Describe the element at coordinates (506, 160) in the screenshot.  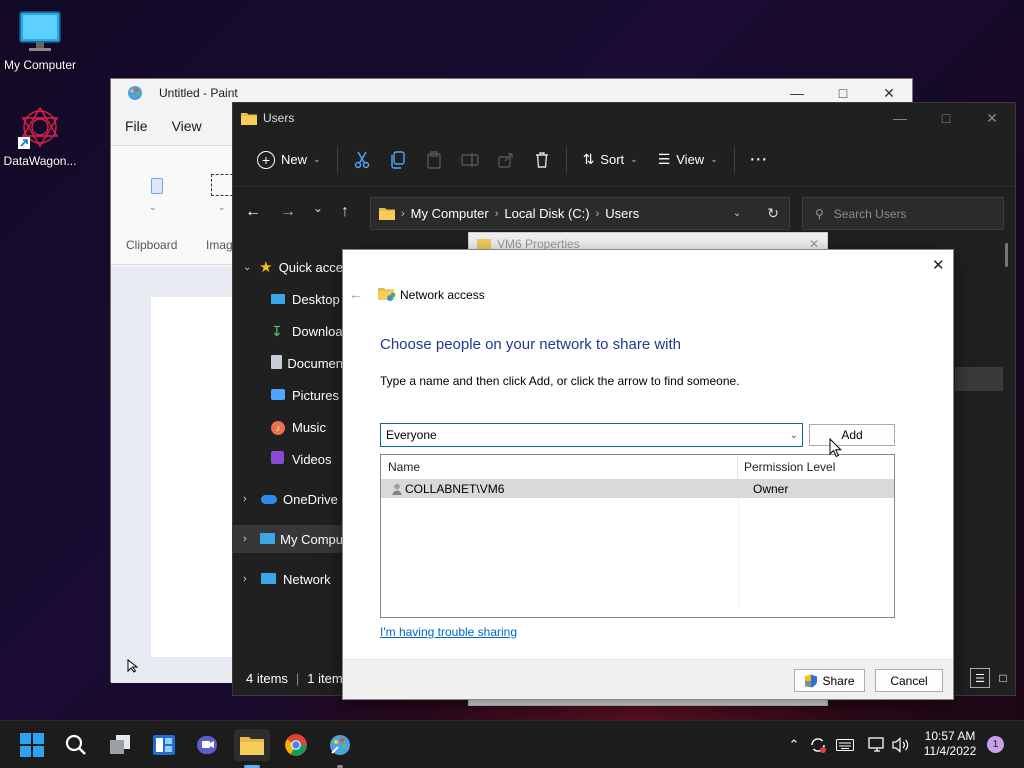
I see `share-icon` at that location.